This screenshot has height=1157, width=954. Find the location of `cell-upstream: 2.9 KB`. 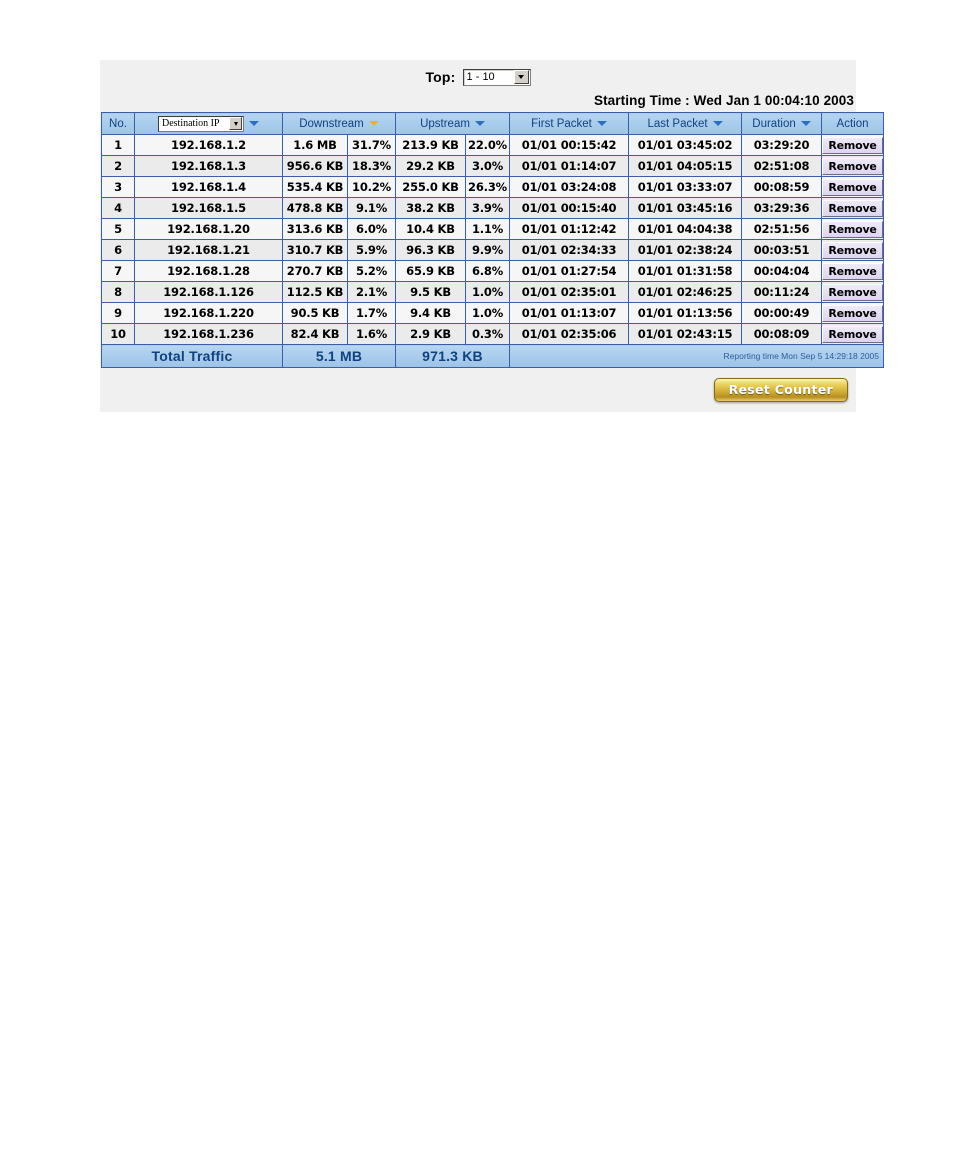

cell-upstream: 2.9 KB is located at coordinates (430, 334).